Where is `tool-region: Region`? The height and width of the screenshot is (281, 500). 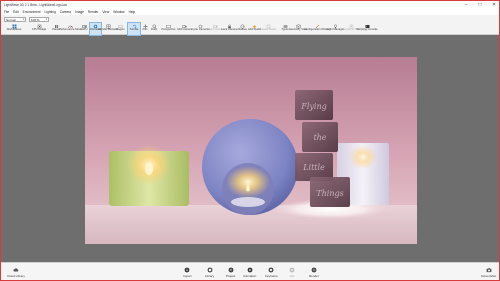
tool-region: Region is located at coordinates (120, 29).